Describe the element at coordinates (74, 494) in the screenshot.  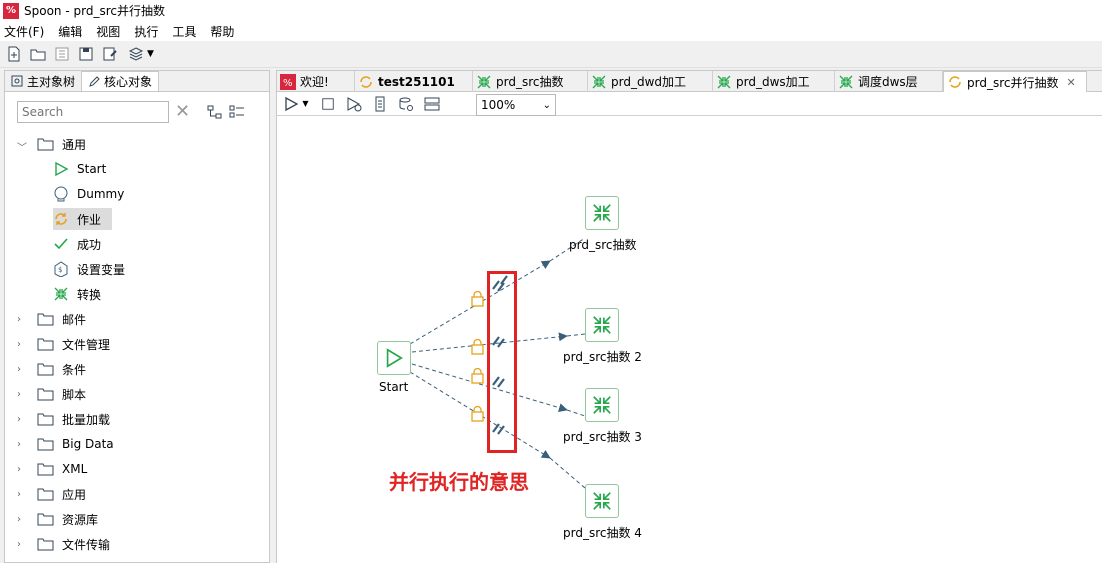
I see `tree-folder-label: 应用` at that location.